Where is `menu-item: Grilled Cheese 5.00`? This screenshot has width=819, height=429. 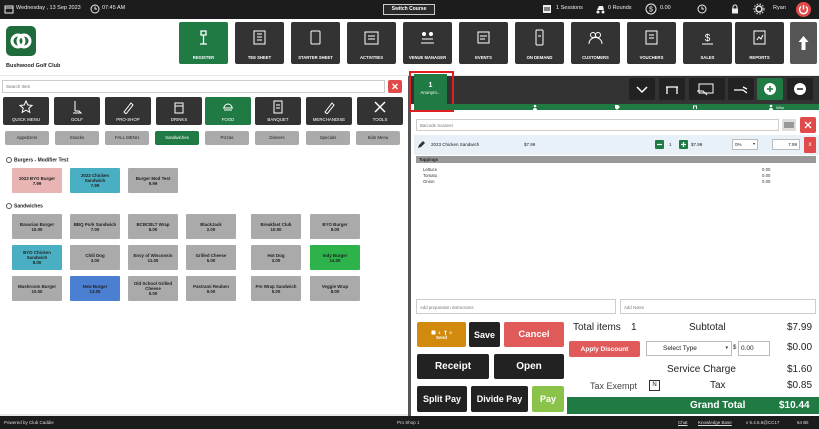
menu-item: Grilled Cheese 5.00 is located at coordinates (211, 257).